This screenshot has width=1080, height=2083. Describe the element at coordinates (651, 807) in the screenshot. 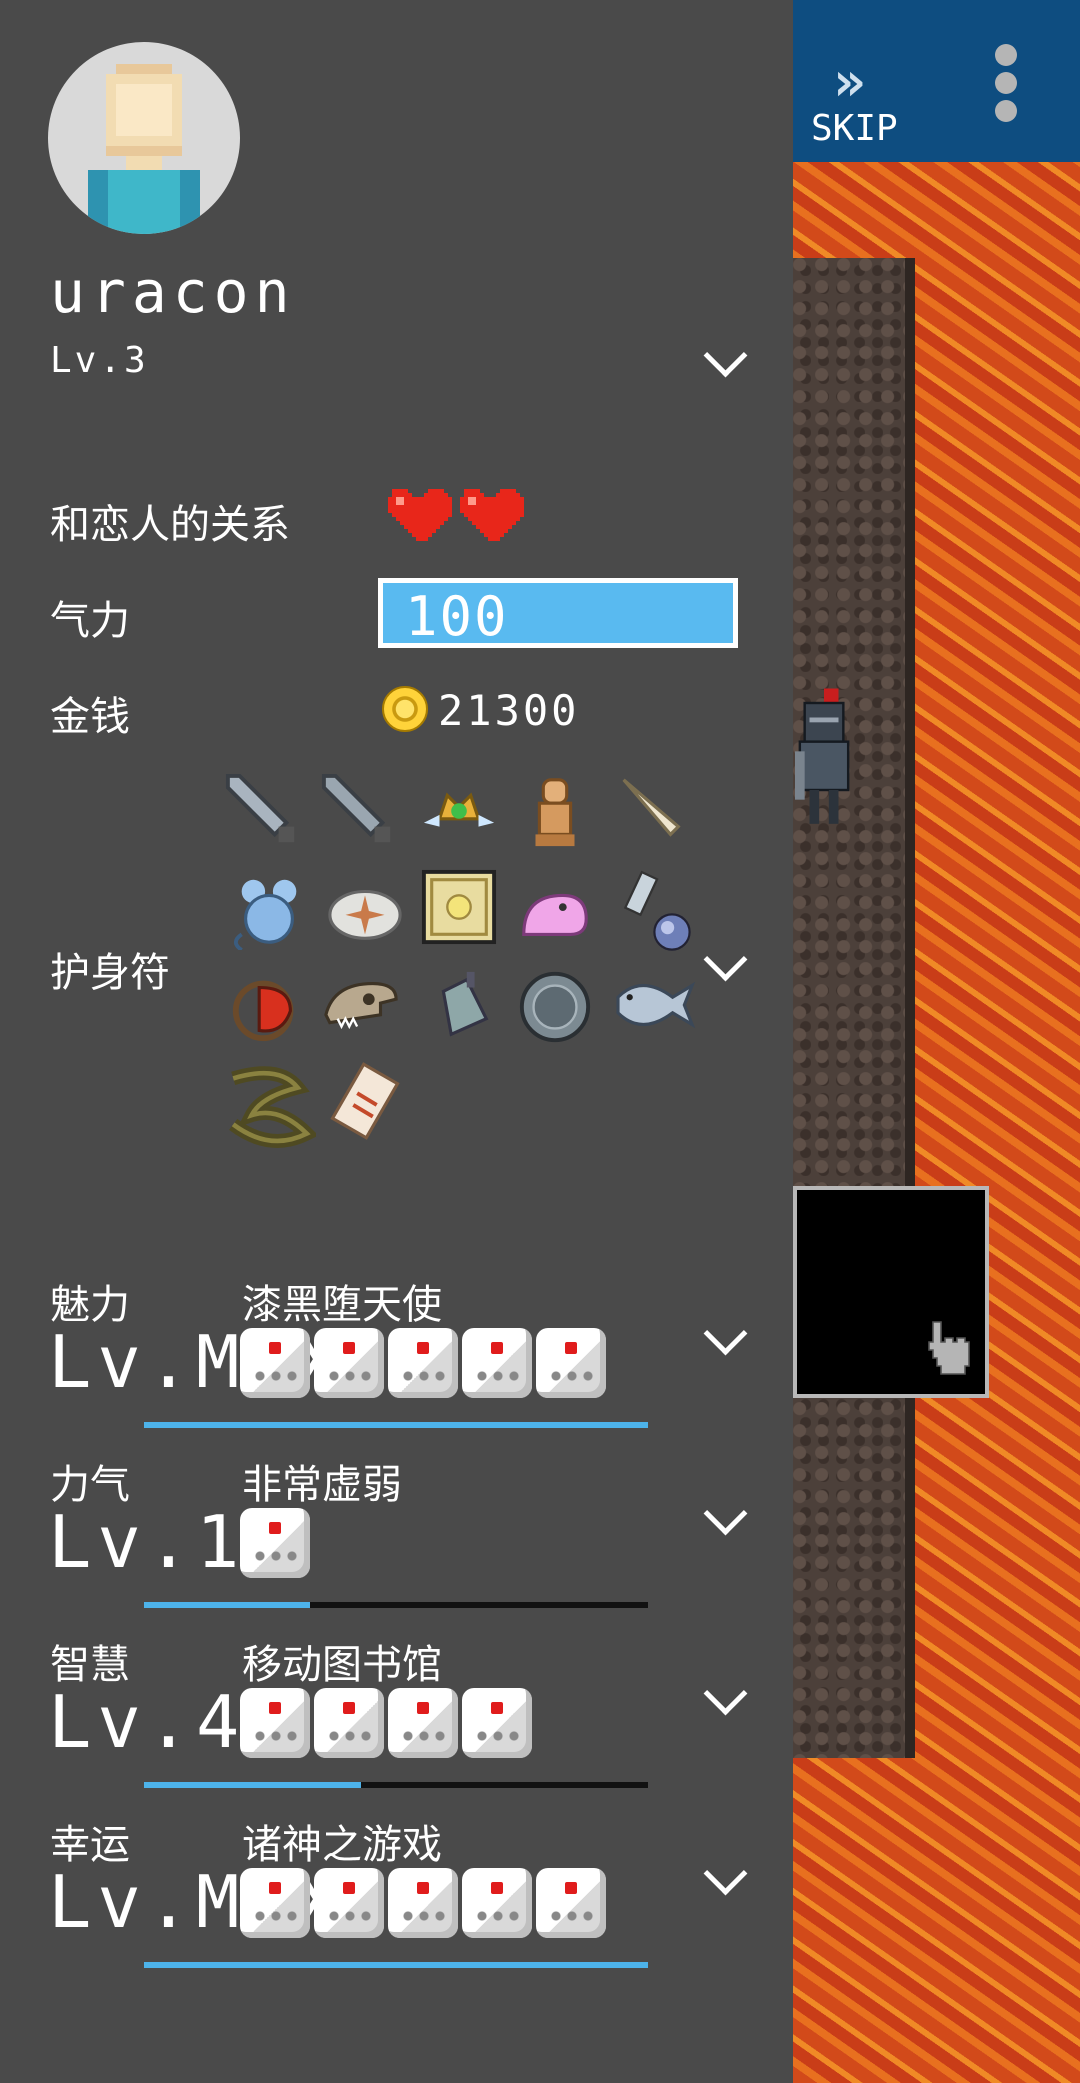

I see `horn-icon` at that location.